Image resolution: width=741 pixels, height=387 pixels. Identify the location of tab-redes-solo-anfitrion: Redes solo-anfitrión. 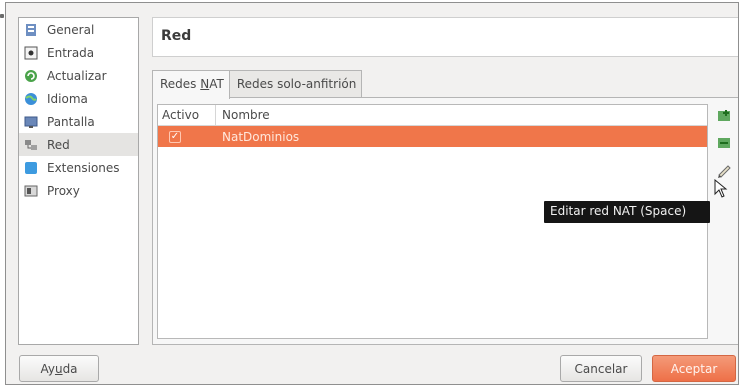
(295, 84).